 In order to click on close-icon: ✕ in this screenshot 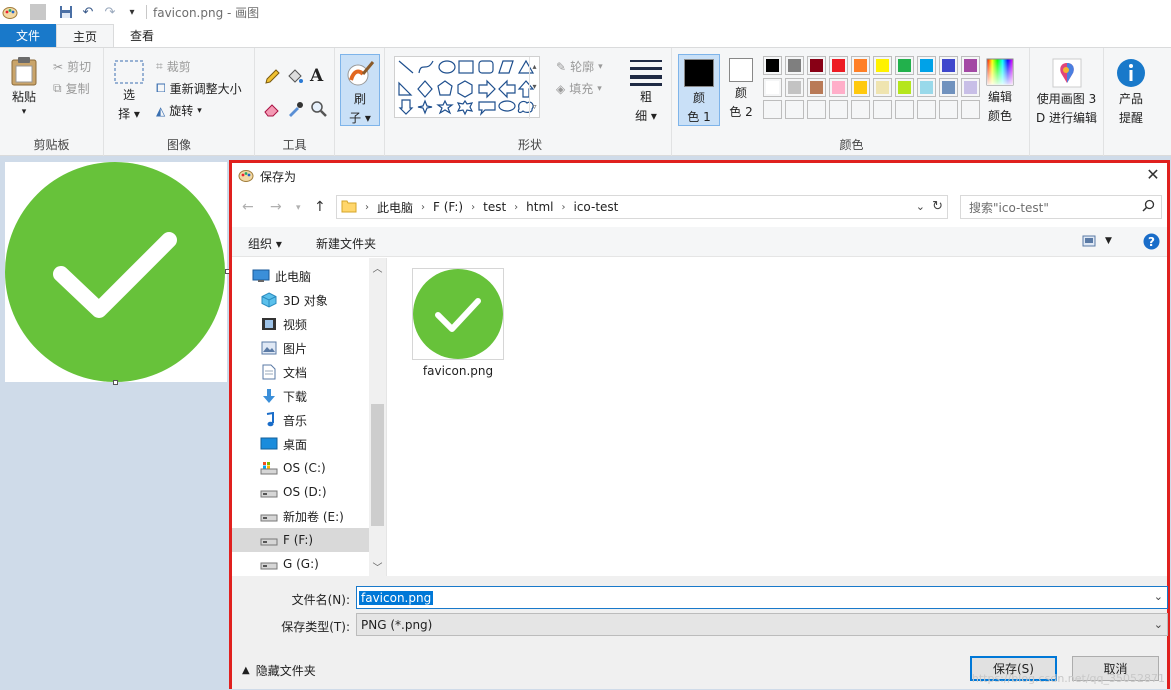, I will do `click(1153, 175)`.